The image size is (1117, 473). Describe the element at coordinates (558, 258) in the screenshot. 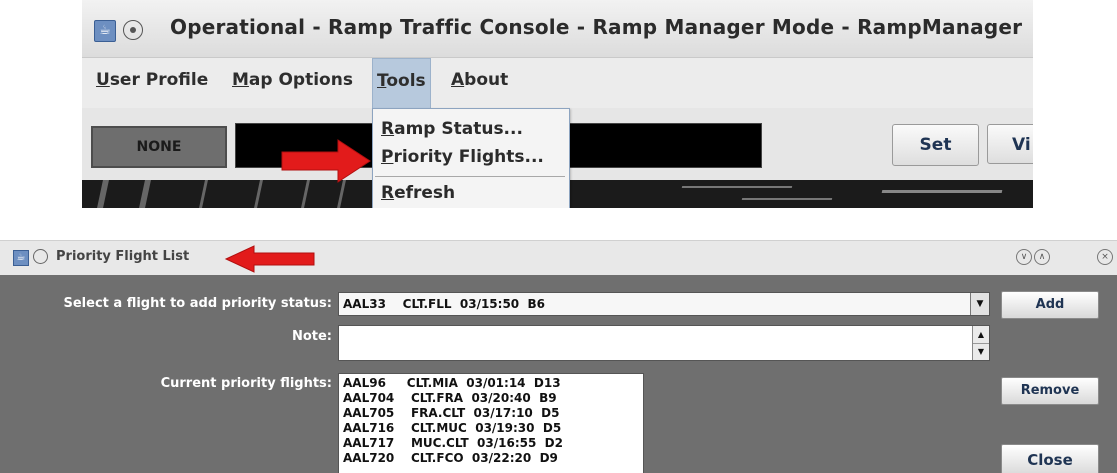

I see `dialog-title-bar: ☕ Priority Flight List ∨ ∧ ×` at that location.